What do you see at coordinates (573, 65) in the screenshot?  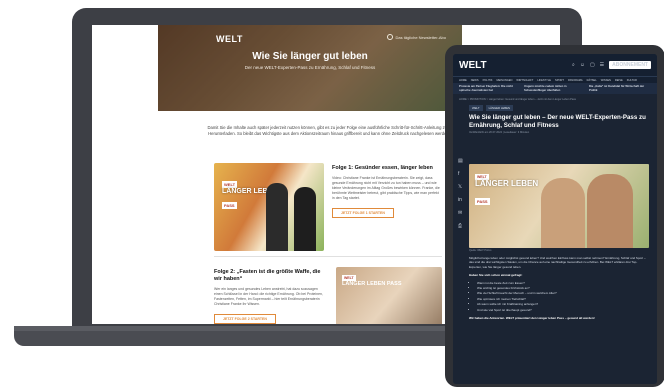 I see `search-icon: ⌕` at bounding box center [573, 65].